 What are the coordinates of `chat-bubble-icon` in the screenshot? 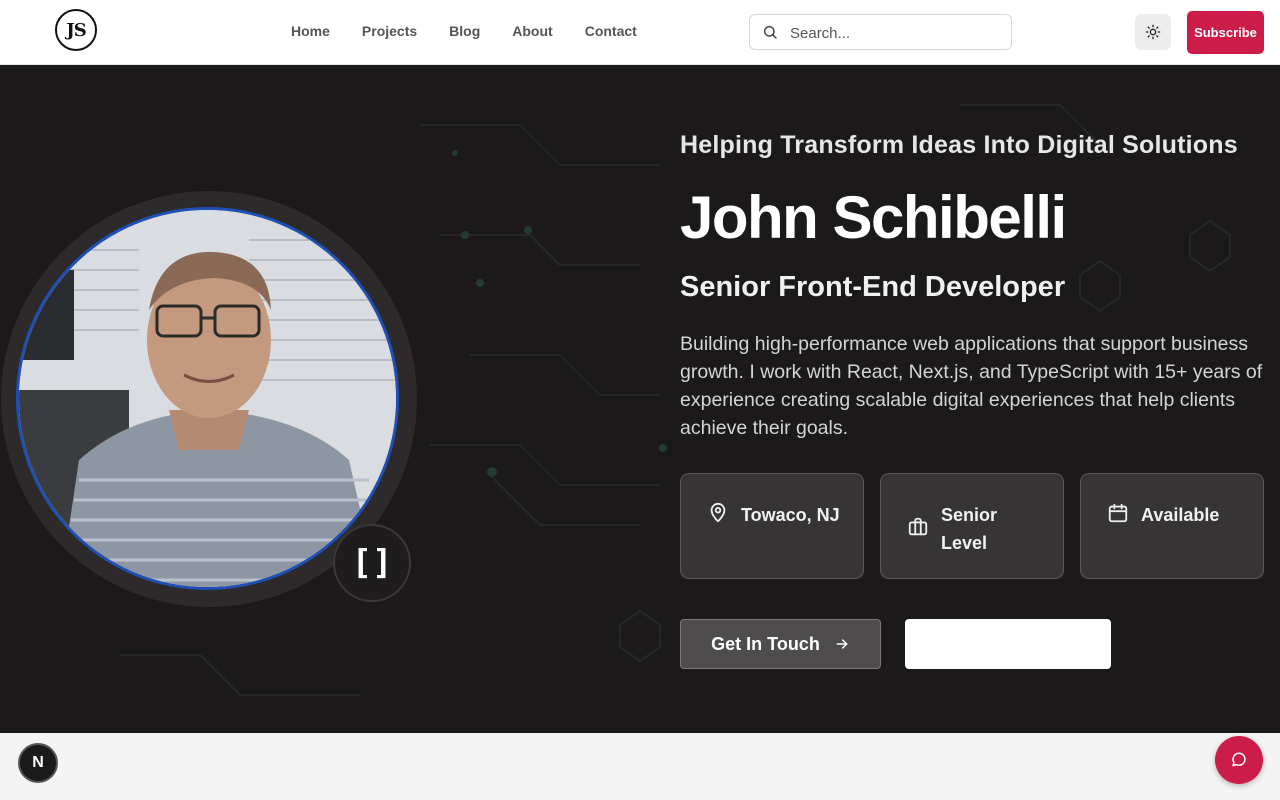 It's located at (1239, 759).